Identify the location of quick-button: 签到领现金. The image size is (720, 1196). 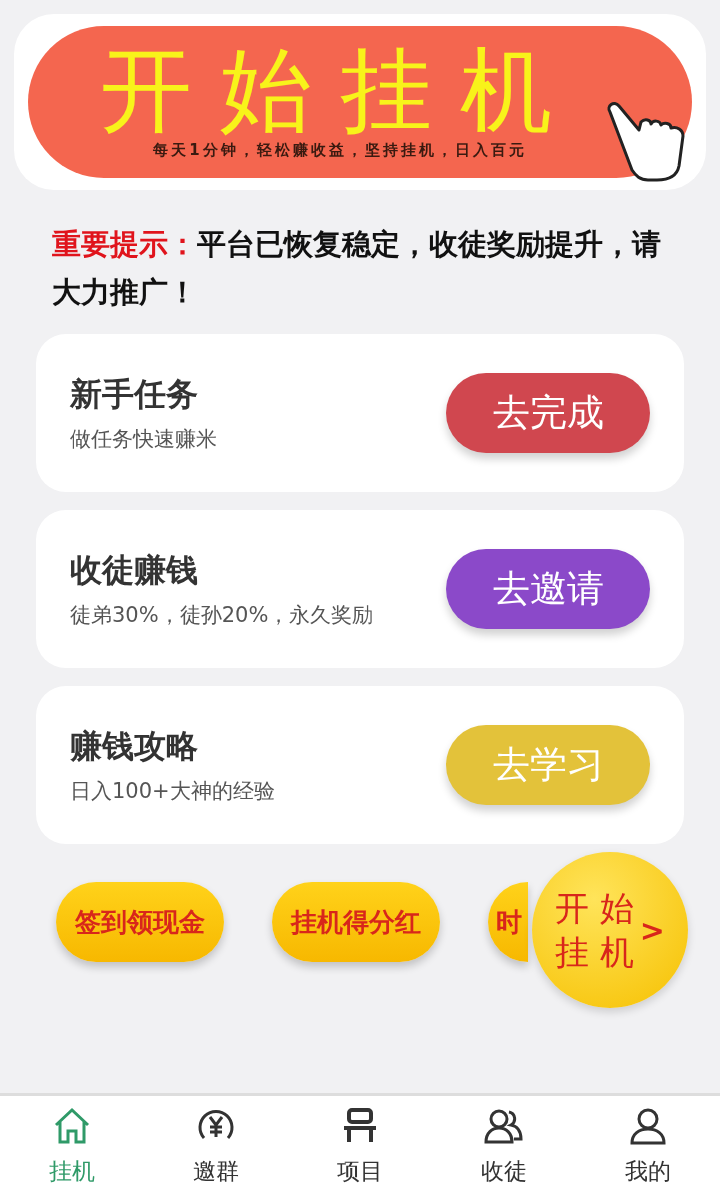
(140, 922).